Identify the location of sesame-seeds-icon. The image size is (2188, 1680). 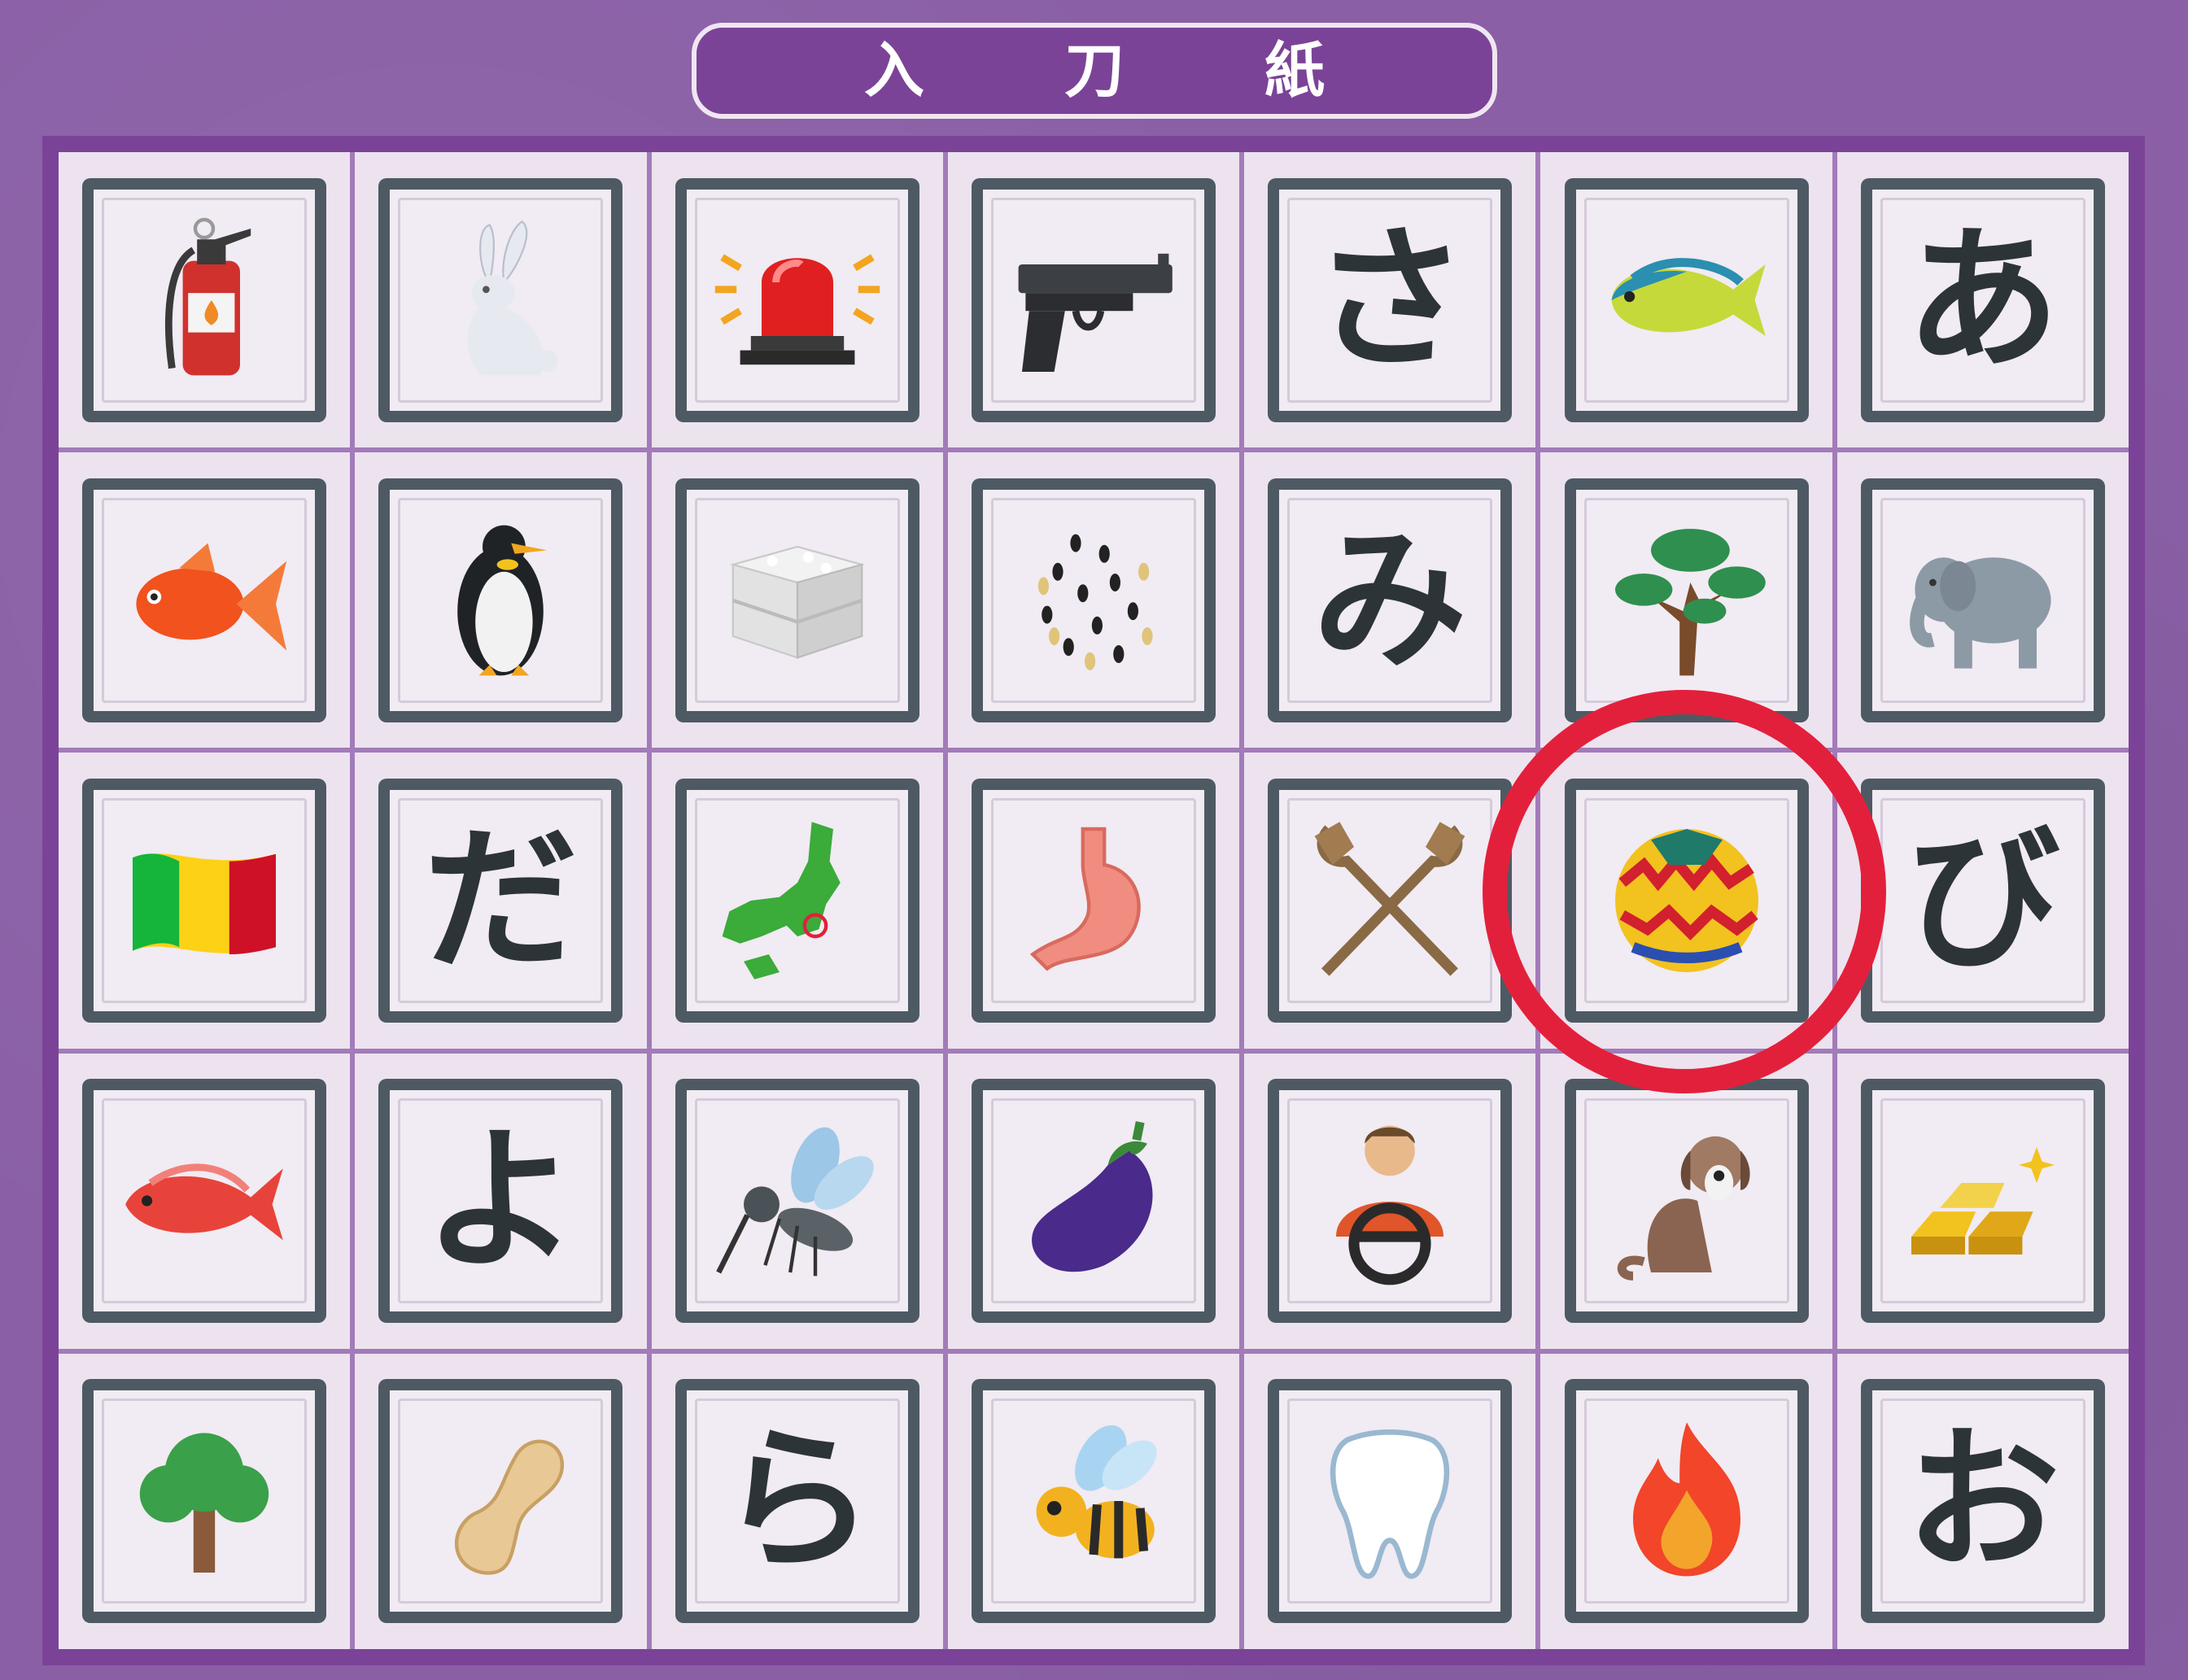
(1095, 602).